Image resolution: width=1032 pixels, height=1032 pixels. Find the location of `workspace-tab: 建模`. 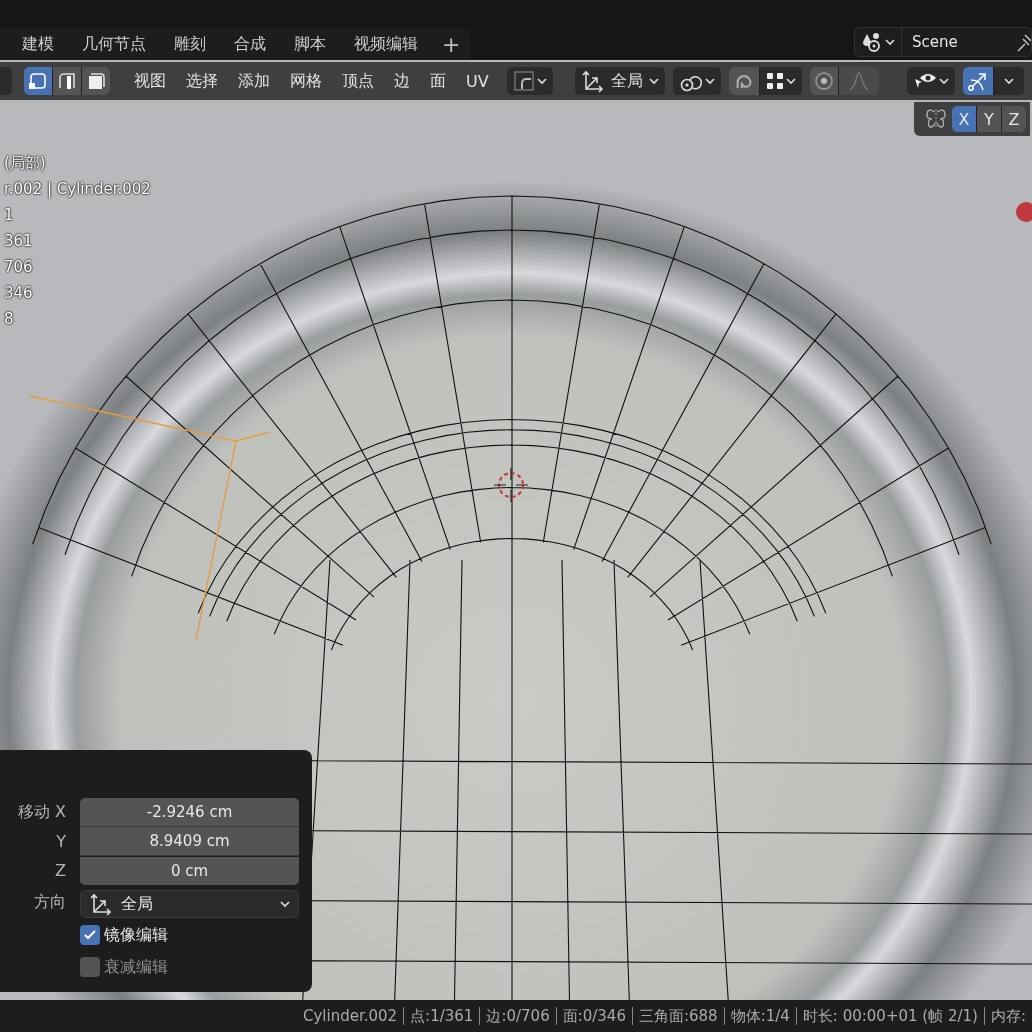

workspace-tab: 建模 is located at coordinates (38, 44).